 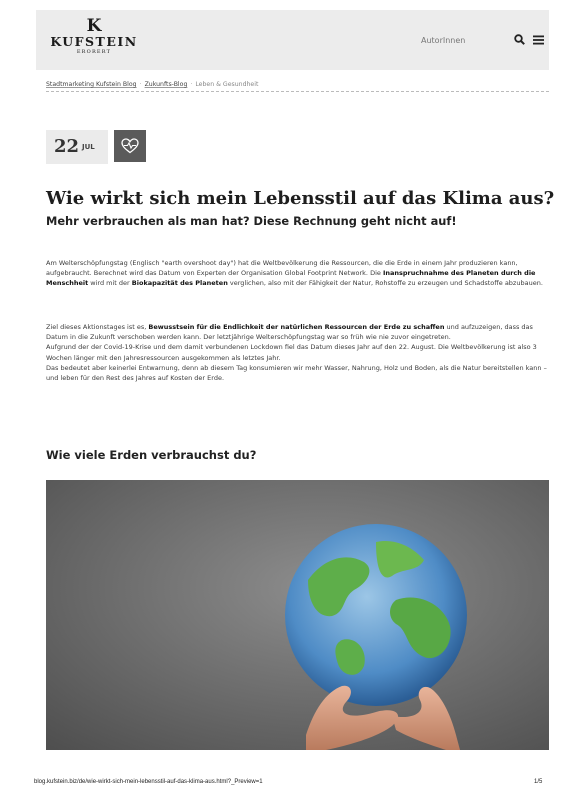 What do you see at coordinates (67, 146) in the screenshot?
I see `date-day: 22` at bounding box center [67, 146].